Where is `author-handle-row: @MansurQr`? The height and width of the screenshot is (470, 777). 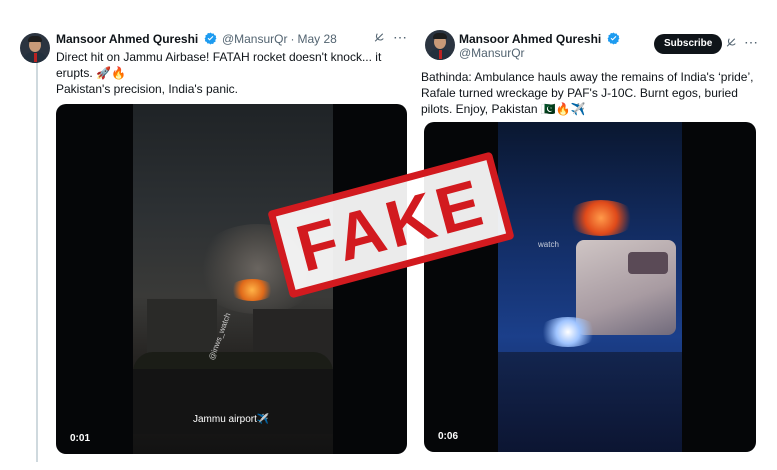 author-handle-row: @MansurQr is located at coordinates (492, 53).